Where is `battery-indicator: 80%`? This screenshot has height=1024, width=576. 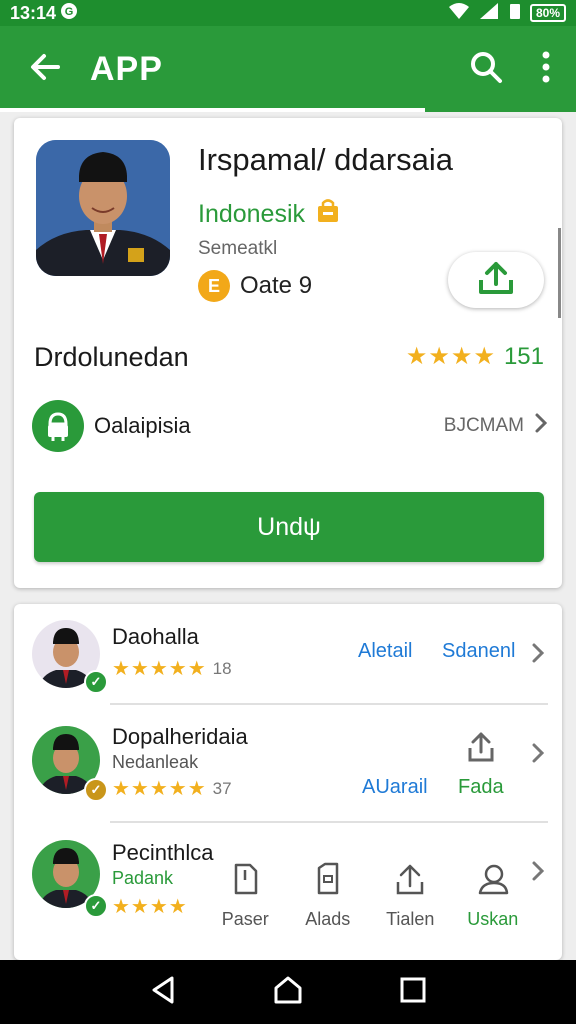 battery-indicator: 80% is located at coordinates (547, 13).